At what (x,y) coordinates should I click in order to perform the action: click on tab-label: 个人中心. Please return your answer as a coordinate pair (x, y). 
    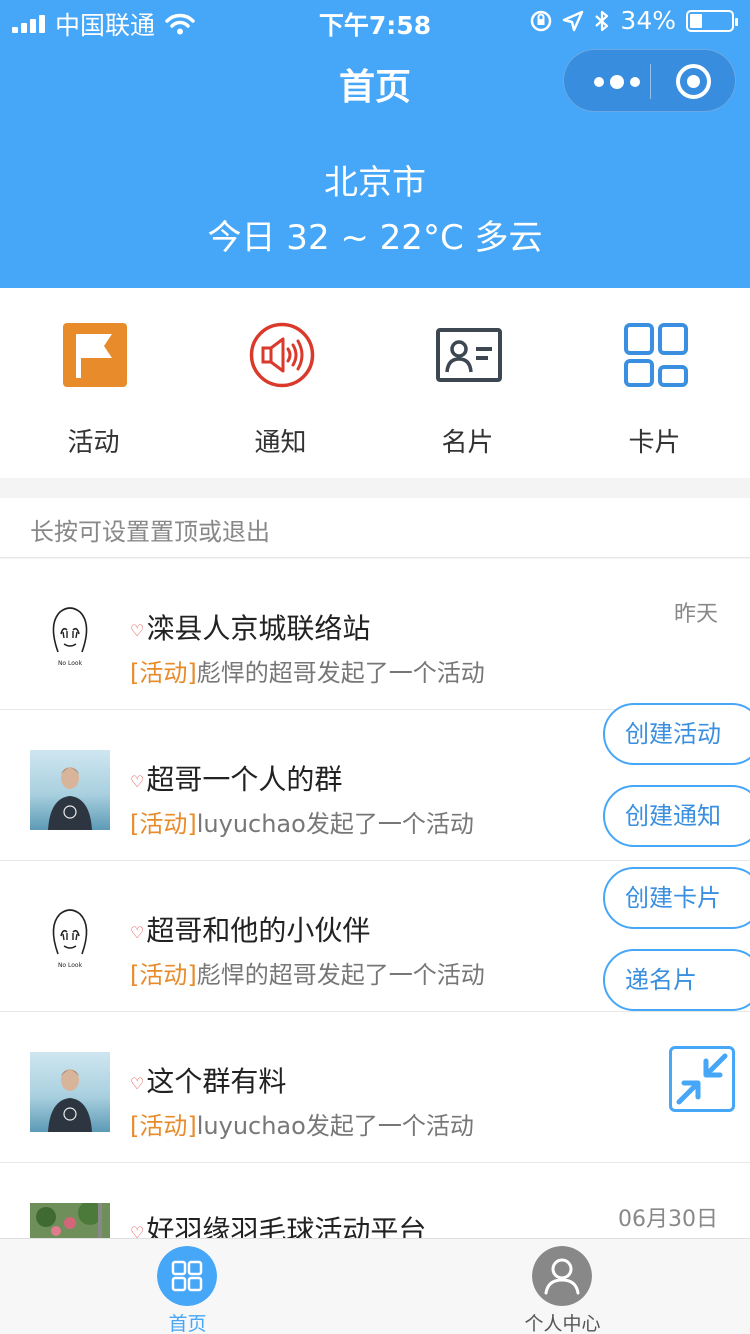
    Looking at the image, I should click on (562, 1323).